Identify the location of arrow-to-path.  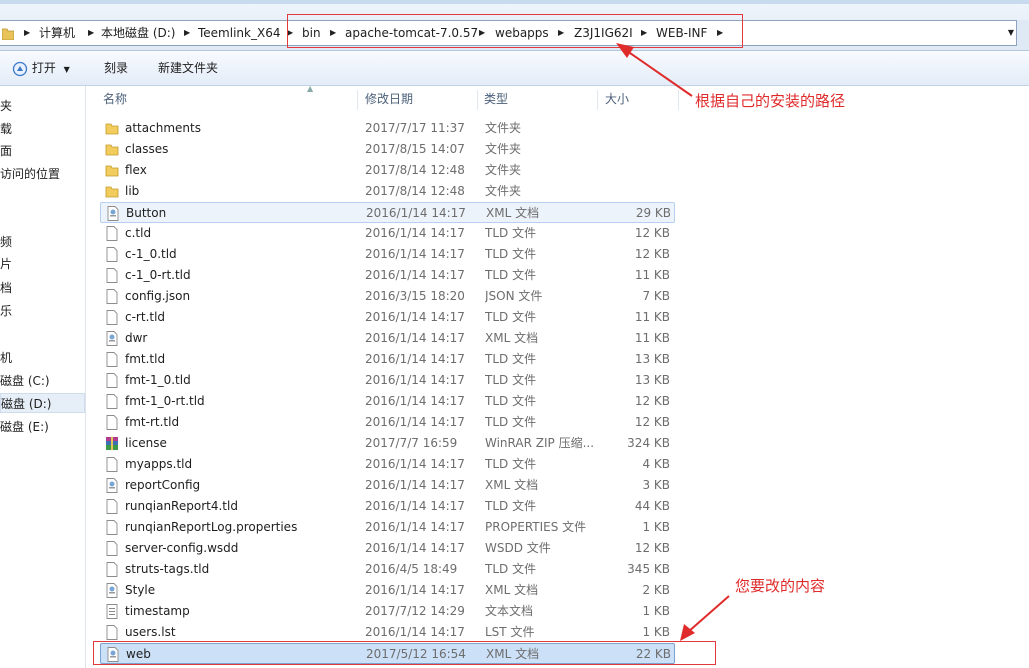
(661, 74).